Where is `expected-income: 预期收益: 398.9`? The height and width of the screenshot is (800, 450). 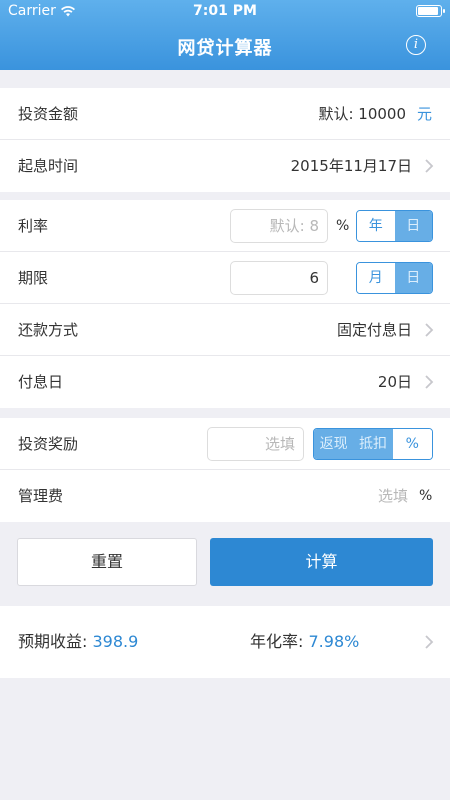 expected-income: 预期收益: 398.9 is located at coordinates (78, 642).